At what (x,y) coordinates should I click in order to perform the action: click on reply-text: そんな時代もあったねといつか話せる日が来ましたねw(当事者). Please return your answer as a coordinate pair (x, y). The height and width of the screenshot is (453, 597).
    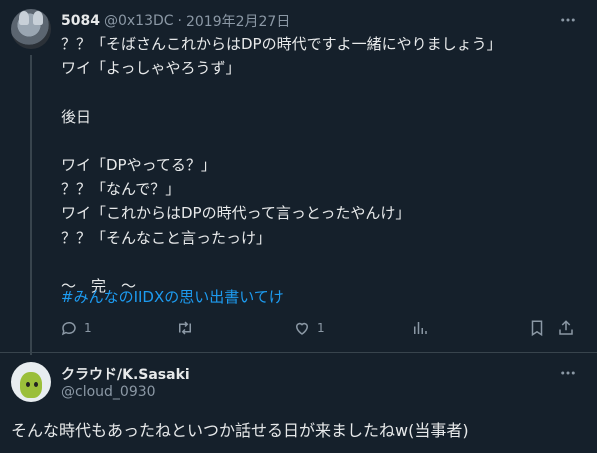
    Looking at the image, I should click on (240, 430).